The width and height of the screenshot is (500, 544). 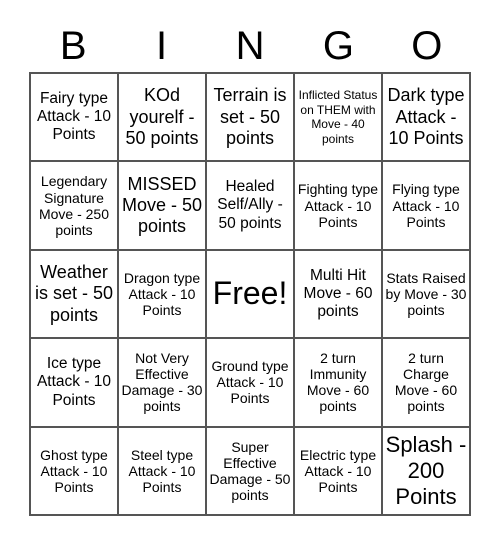 I want to click on header-letter-i: I, so click(x=162, y=46).